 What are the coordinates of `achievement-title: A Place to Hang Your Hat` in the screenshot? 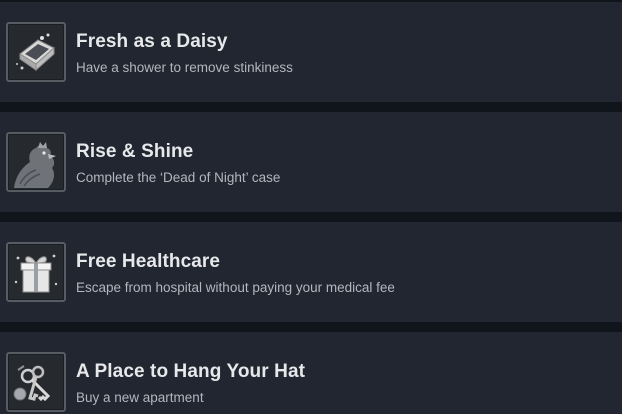 It's located at (191, 371).